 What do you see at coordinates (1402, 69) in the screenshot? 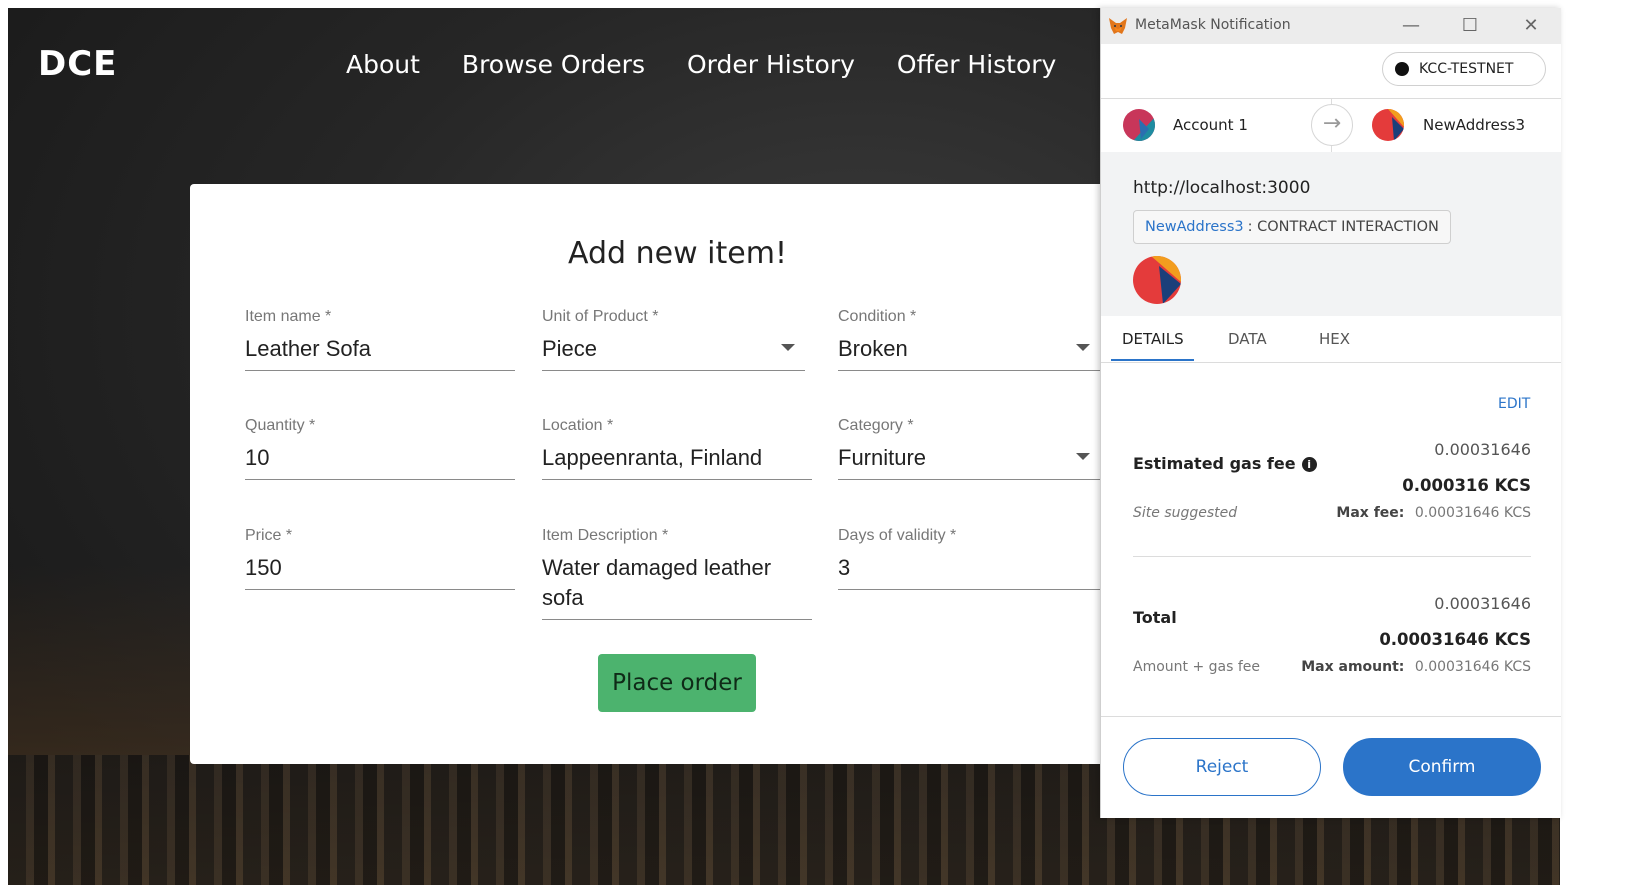
I see `network-status-dot-icon` at bounding box center [1402, 69].